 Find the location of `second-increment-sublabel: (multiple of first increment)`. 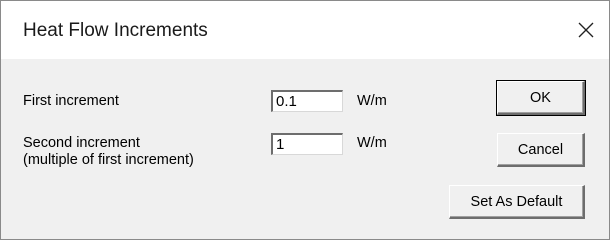

second-increment-sublabel: (multiple of first increment) is located at coordinates (108, 160).